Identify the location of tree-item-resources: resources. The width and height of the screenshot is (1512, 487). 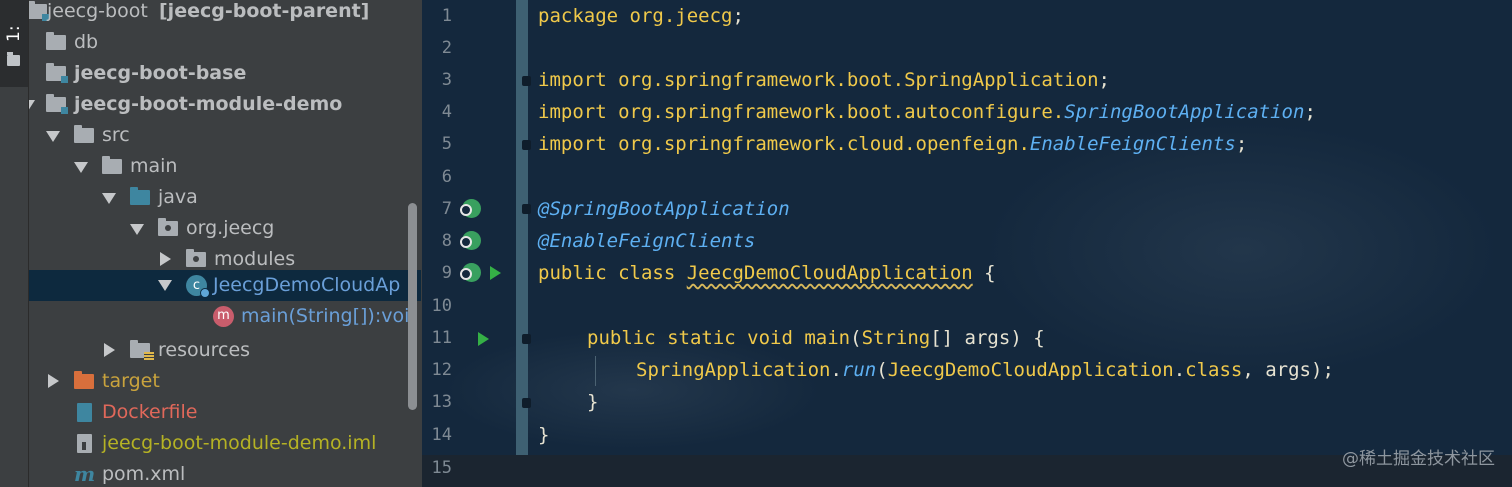
(225, 350).